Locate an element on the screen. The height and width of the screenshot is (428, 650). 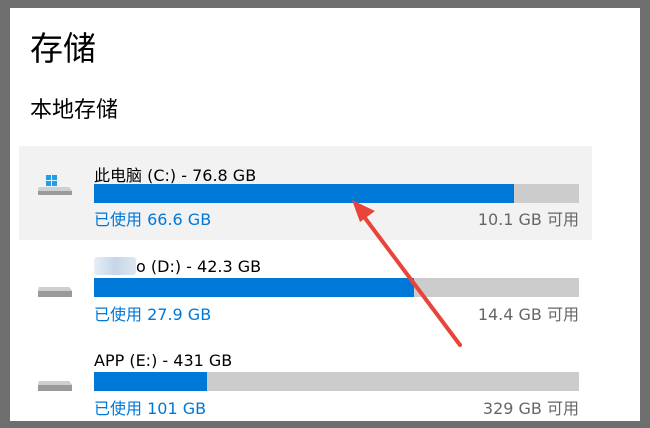
arrow-head is located at coordinates (363, 211).